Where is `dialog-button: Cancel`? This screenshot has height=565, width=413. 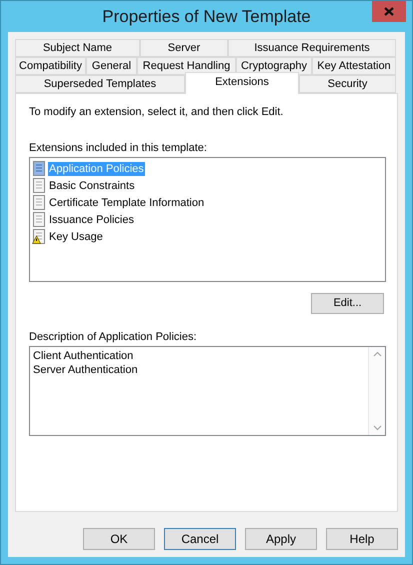 dialog-button: Cancel is located at coordinates (200, 539).